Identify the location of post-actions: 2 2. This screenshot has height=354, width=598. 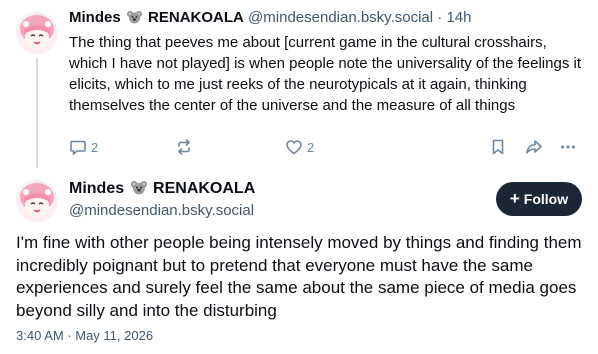
(329, 149).